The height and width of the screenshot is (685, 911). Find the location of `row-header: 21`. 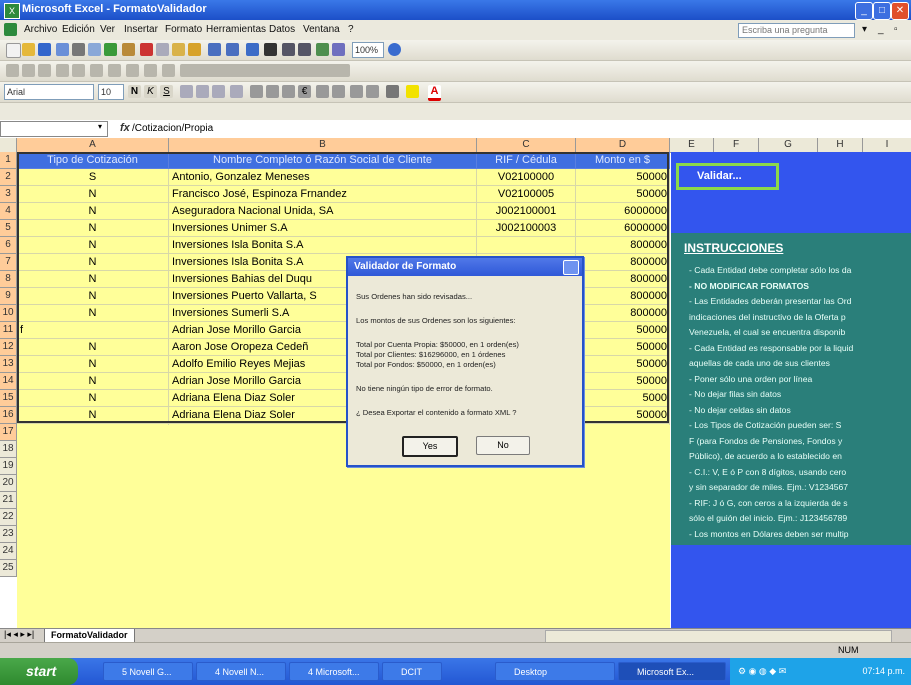

row-header: 21 is located at coordinates (8, 500).